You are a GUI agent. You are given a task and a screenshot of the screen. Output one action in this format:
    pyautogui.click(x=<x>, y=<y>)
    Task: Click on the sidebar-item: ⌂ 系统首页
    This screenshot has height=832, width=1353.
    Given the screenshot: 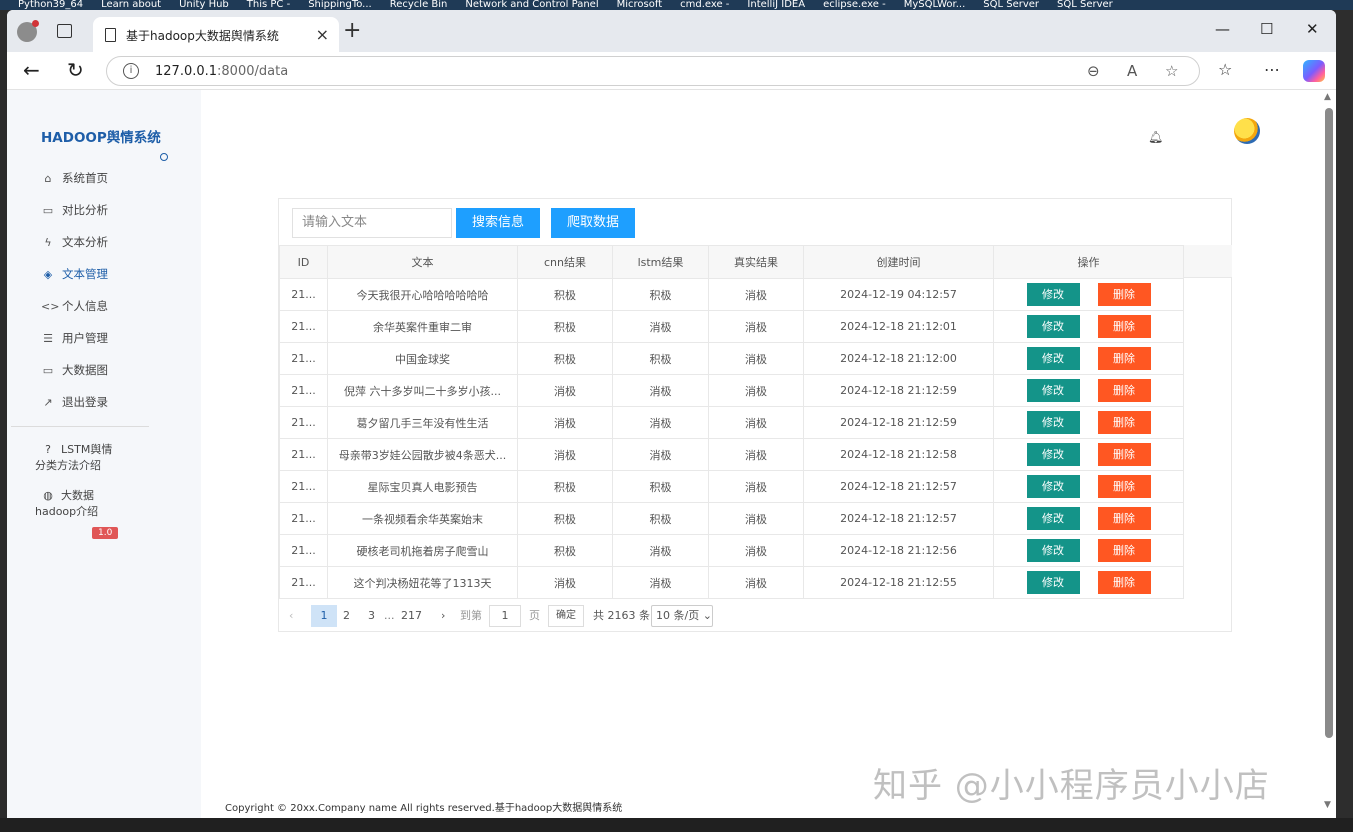 What is the action you would take?
    pyautogui.click(x=75, y=178)
    